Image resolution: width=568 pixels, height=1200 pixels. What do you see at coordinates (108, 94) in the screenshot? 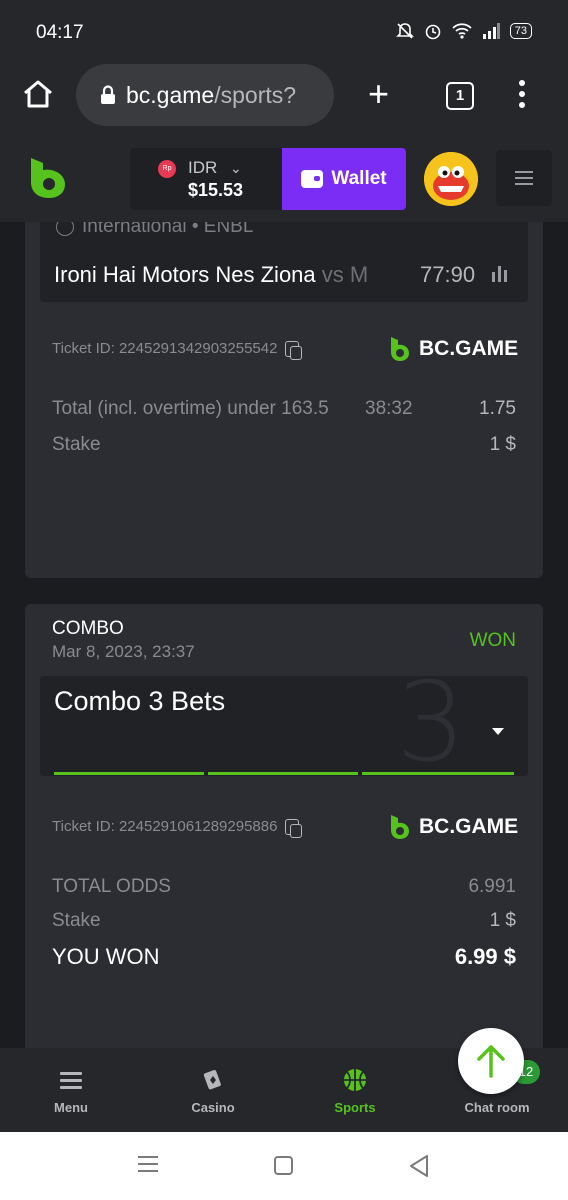
I see `lock-icon` at bounding box center [108, 94].